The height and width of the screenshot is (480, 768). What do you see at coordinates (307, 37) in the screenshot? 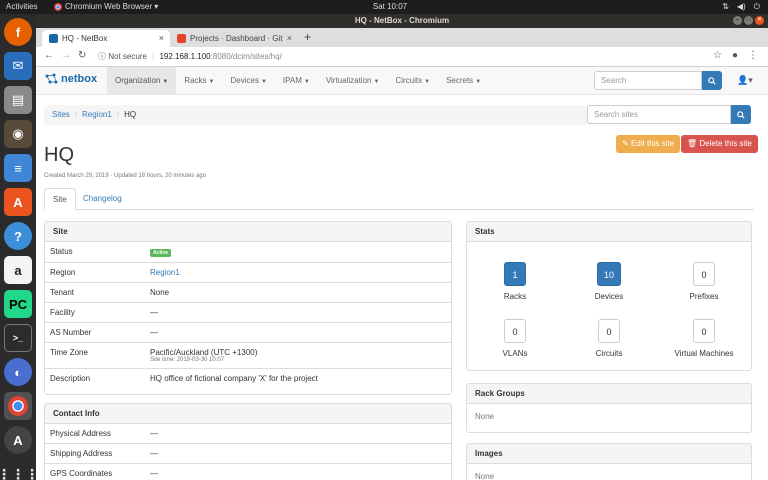
I see `new-tab-icon: +` at bounding box center [307, 37].